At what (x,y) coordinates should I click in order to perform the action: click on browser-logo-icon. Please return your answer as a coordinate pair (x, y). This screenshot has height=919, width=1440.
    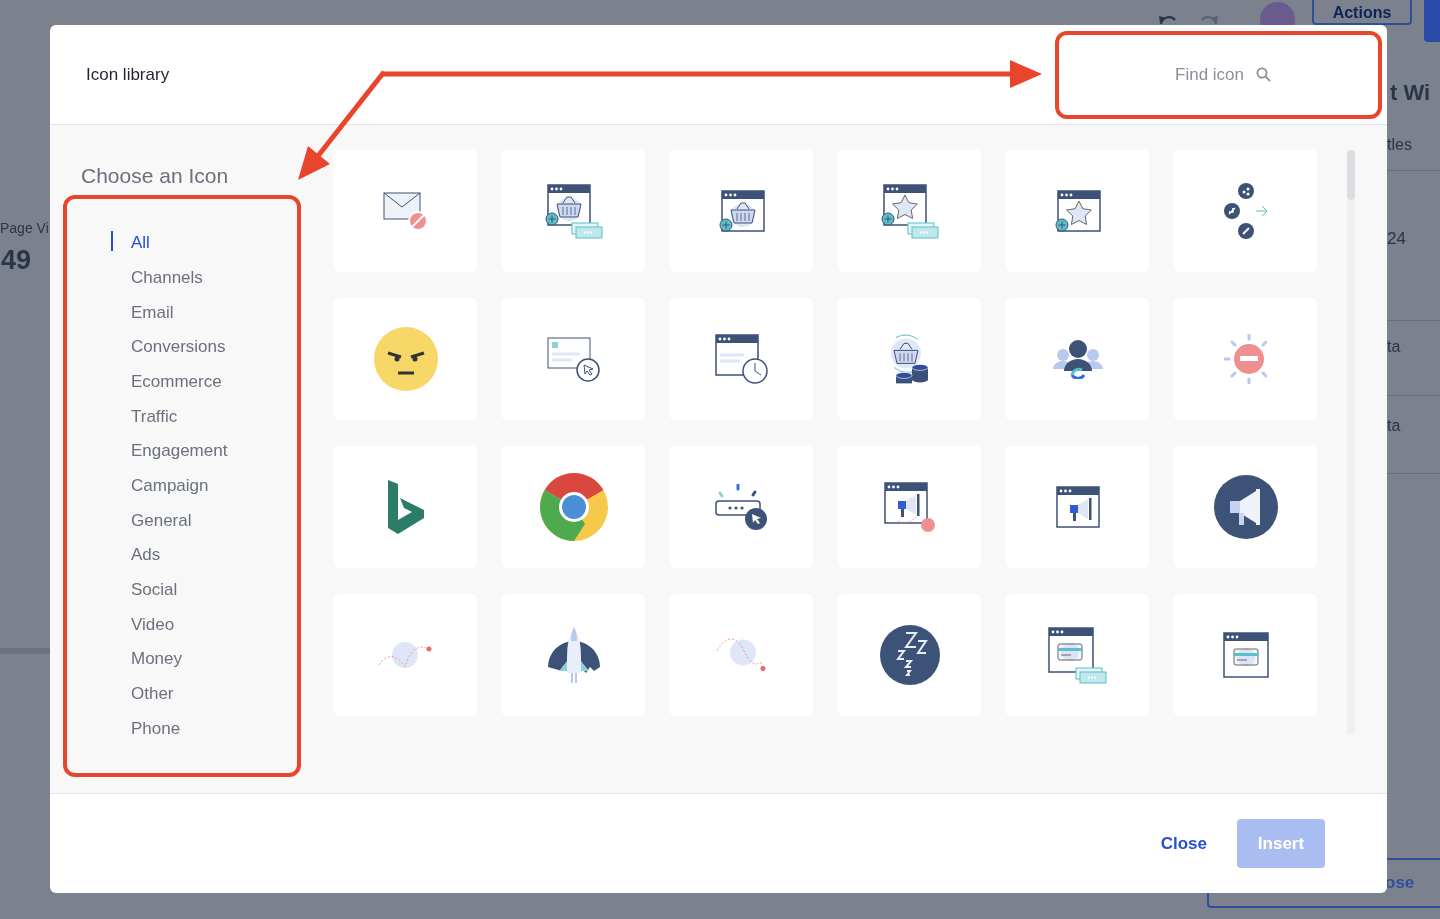
    Looking at the image, I should click on (573, 507).